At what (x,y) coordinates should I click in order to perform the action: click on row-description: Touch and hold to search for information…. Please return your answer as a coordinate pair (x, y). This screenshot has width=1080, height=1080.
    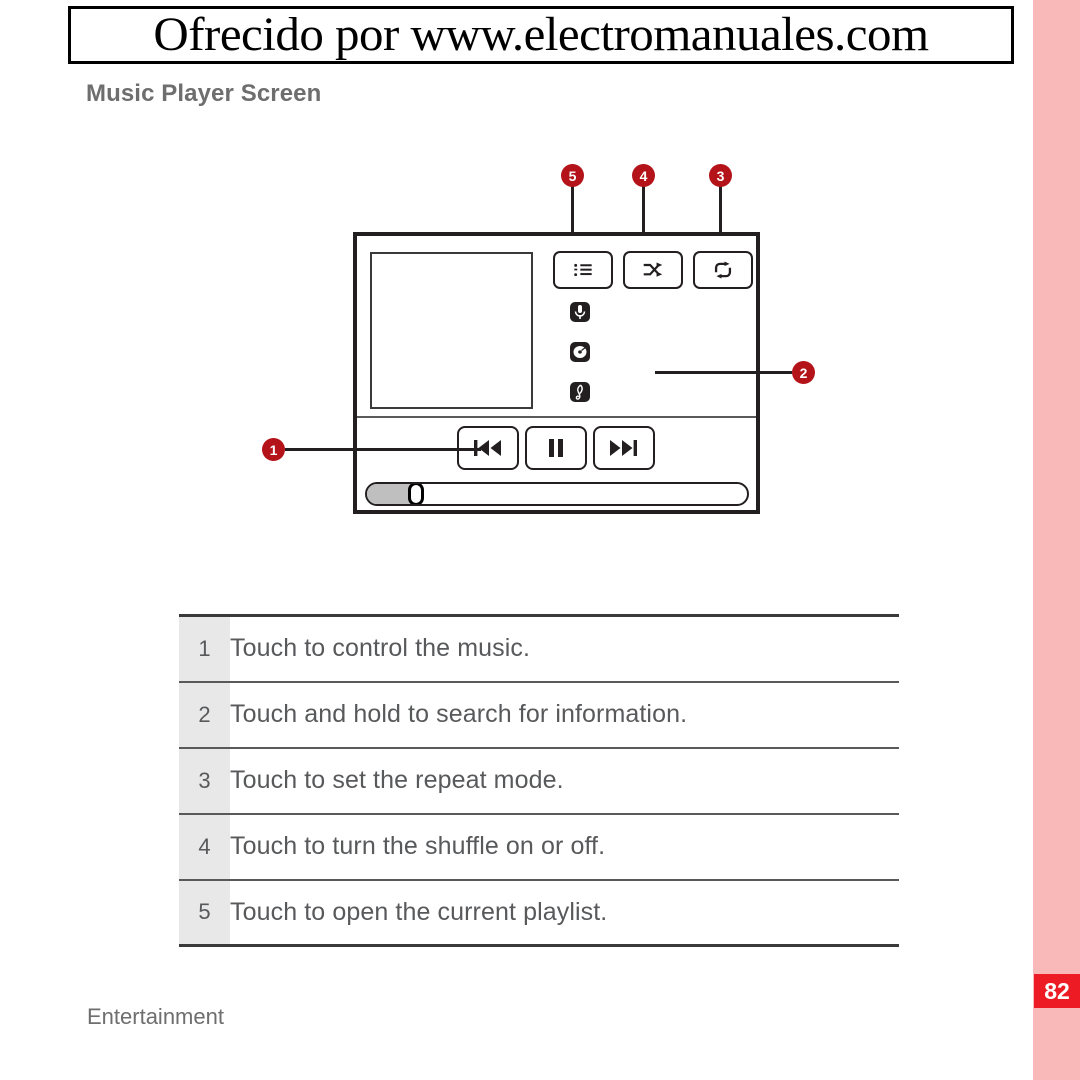
    Looking at the image, I should click on (564, 715).